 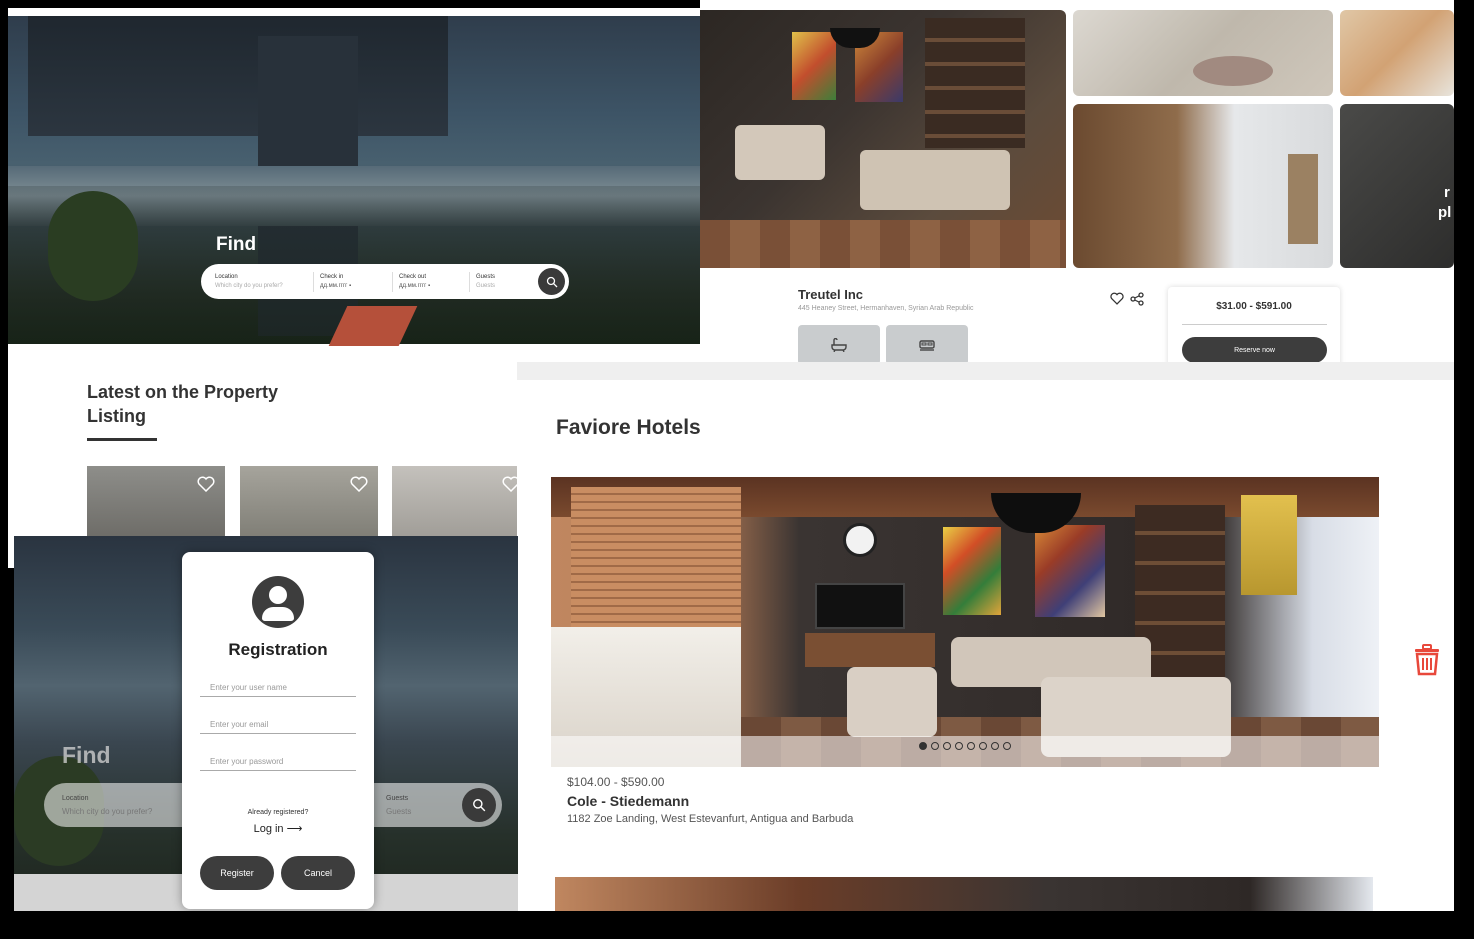 I want to click on checkout-input: дд.мм.гггг ▪, so click(x=431, y=286).